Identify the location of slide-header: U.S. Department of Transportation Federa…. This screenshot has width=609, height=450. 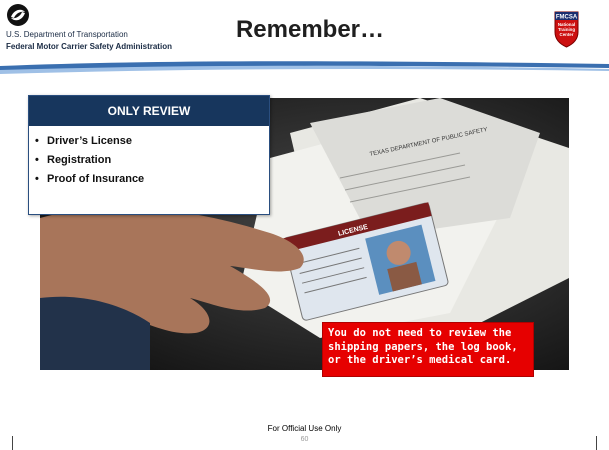
(304, 33).